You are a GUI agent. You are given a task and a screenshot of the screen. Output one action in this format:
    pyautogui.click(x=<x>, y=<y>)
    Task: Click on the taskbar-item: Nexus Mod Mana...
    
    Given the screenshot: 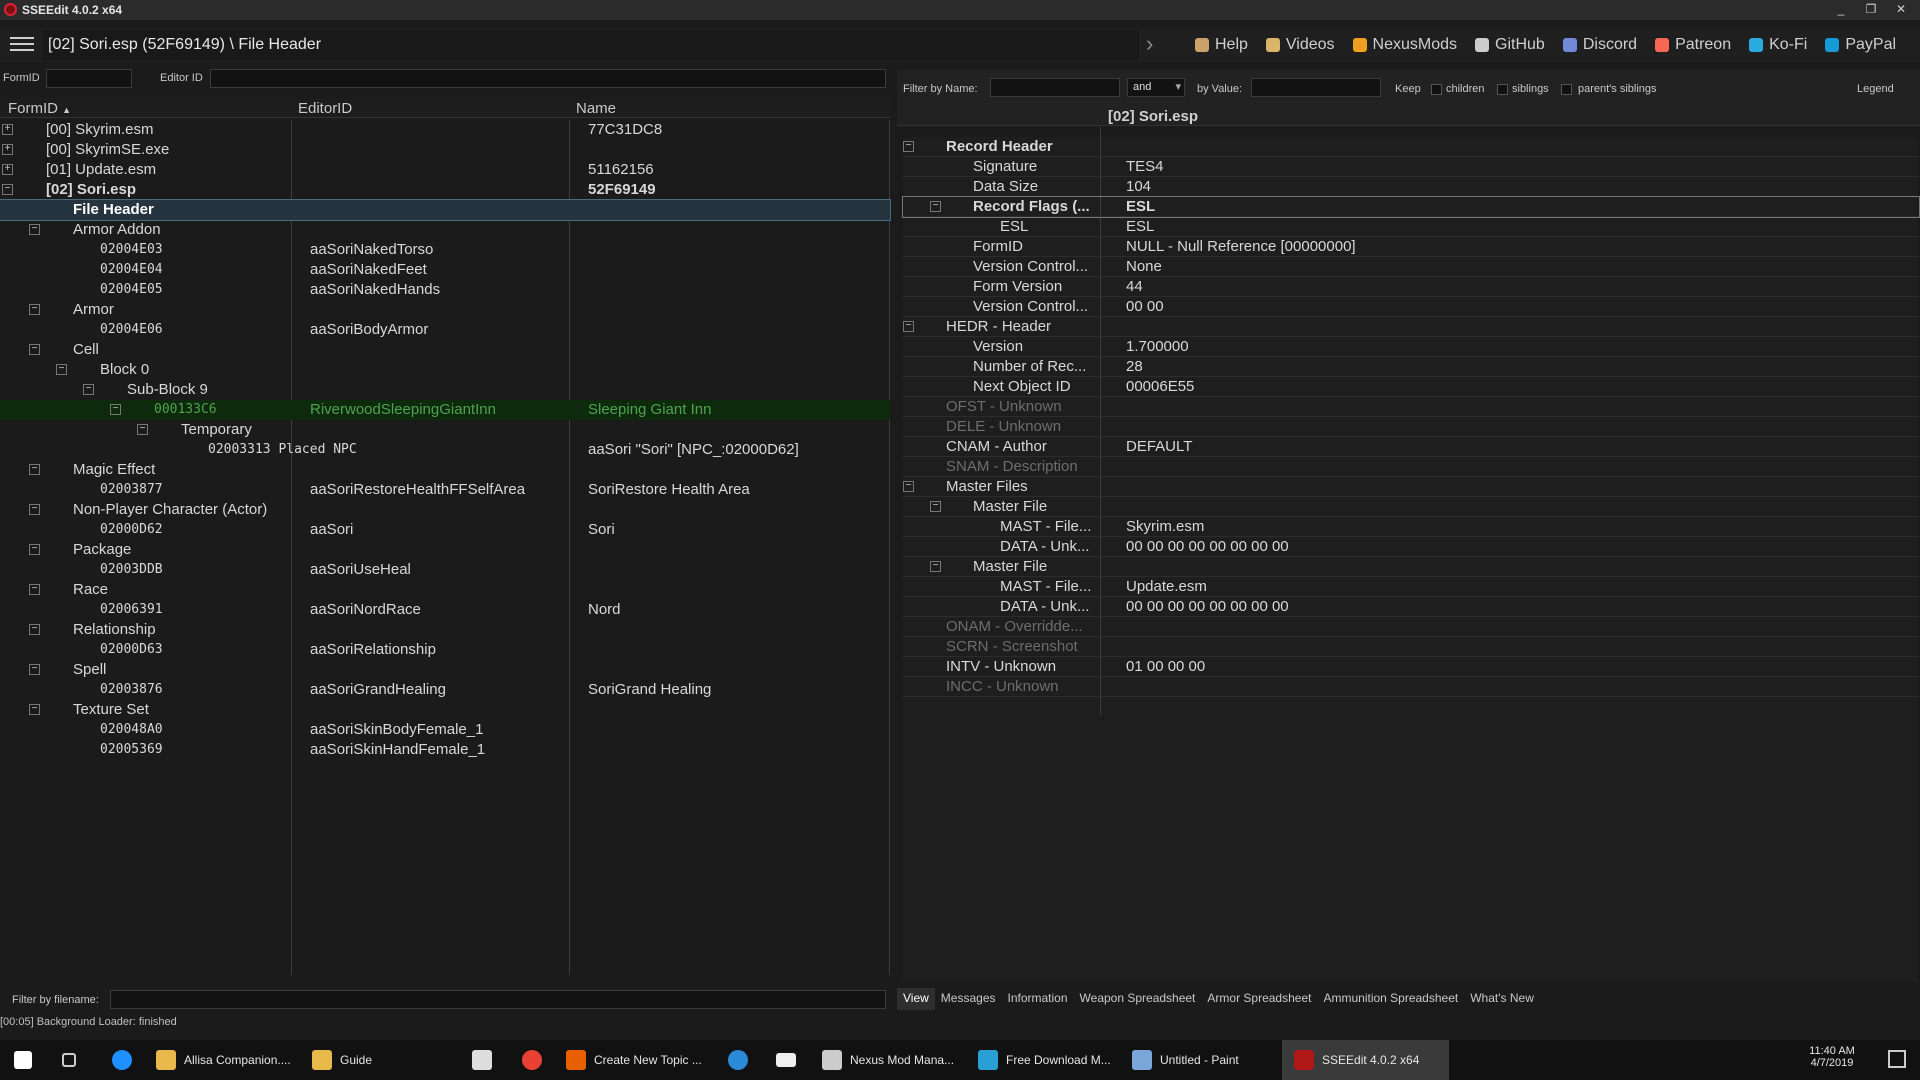 What is the action you would take?
    pyautogui.click(x=888, y=1060)
    